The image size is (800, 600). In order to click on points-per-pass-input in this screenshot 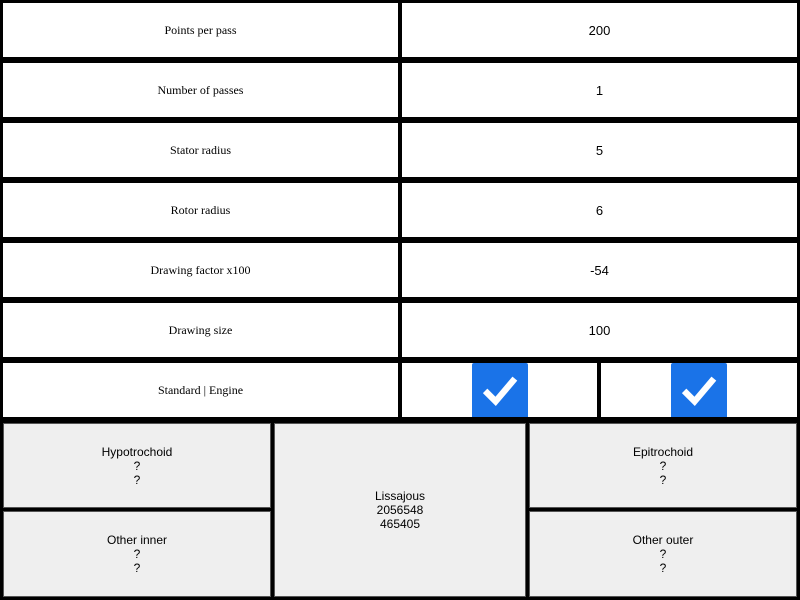, I will do `click(599, 30)`.